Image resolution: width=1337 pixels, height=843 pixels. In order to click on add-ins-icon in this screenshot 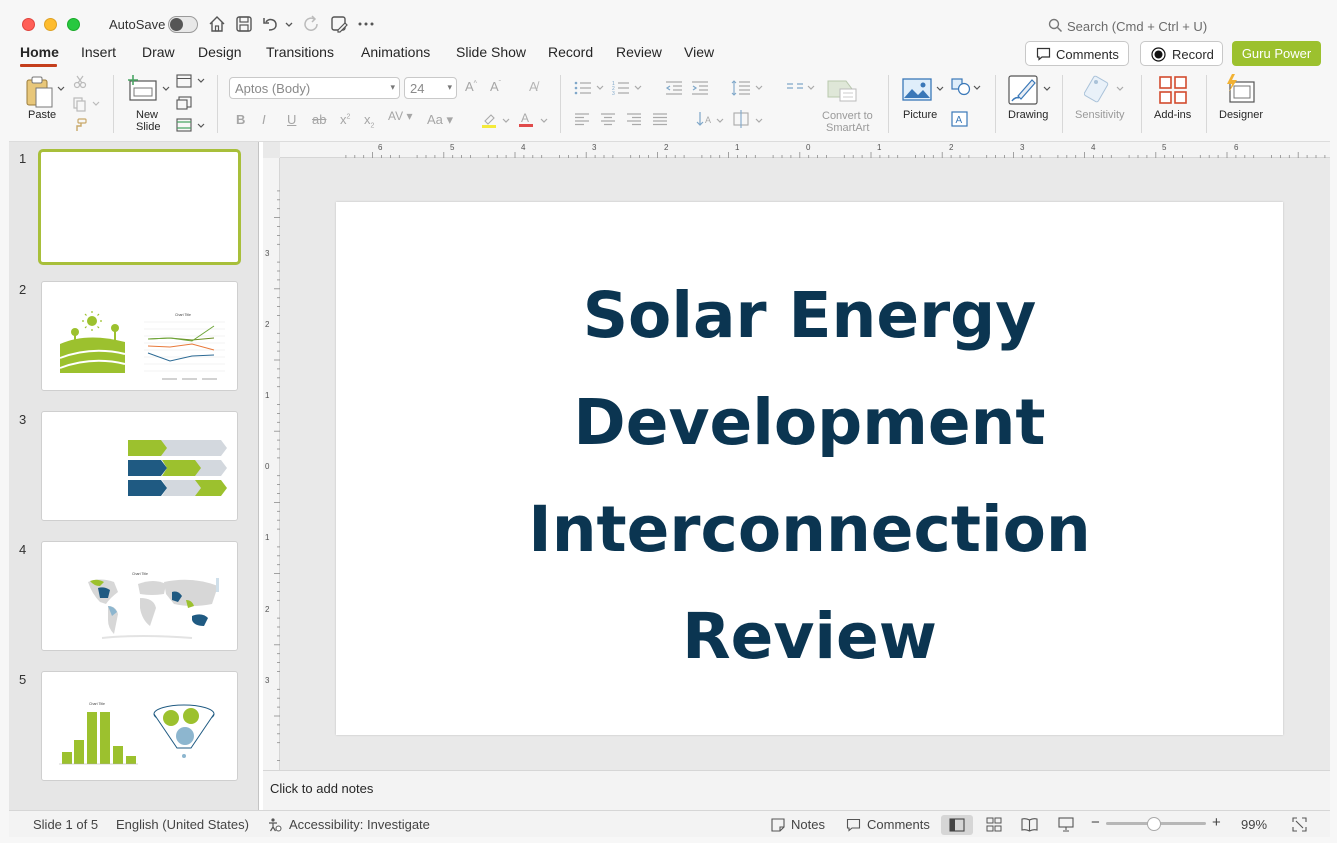, I will do `click(1173, 90)`.